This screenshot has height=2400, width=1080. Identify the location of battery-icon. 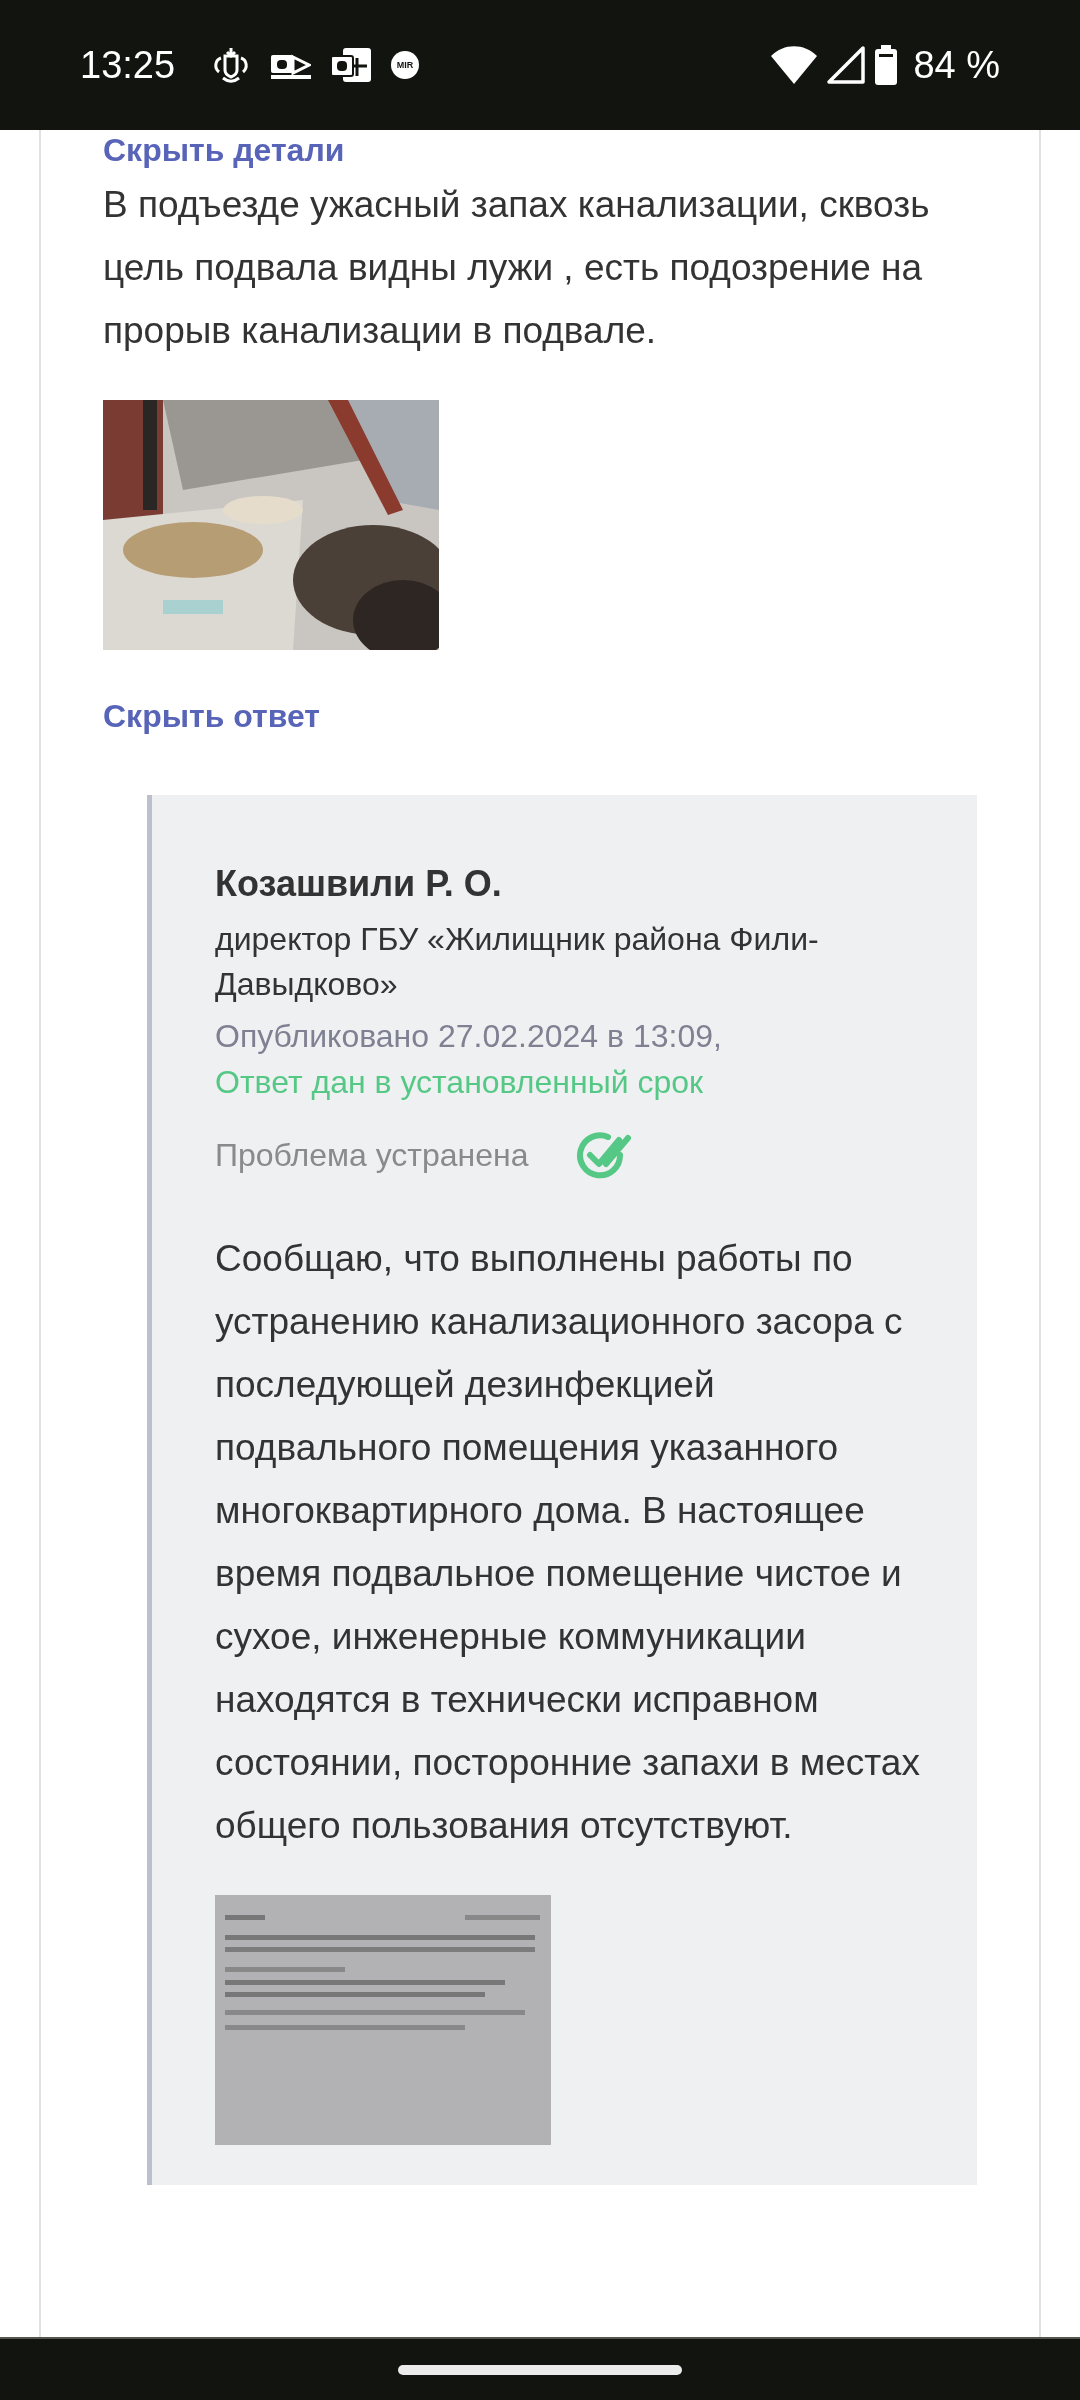
(886, 65).